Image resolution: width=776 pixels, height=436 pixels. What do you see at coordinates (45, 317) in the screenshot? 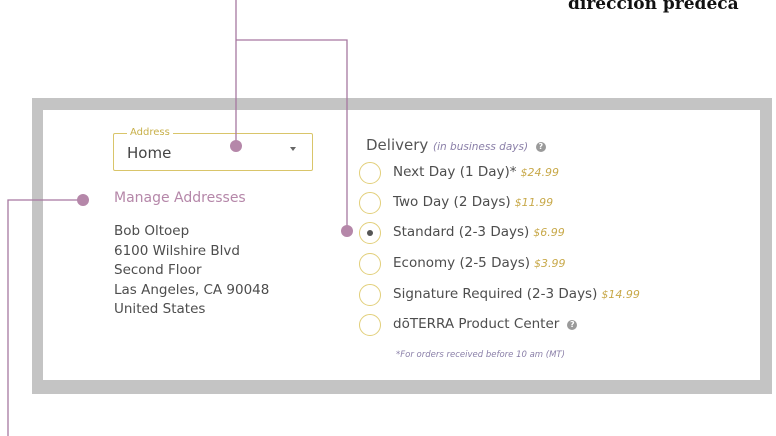
I see `callout-line-manage` at bounding box center [45, 317].